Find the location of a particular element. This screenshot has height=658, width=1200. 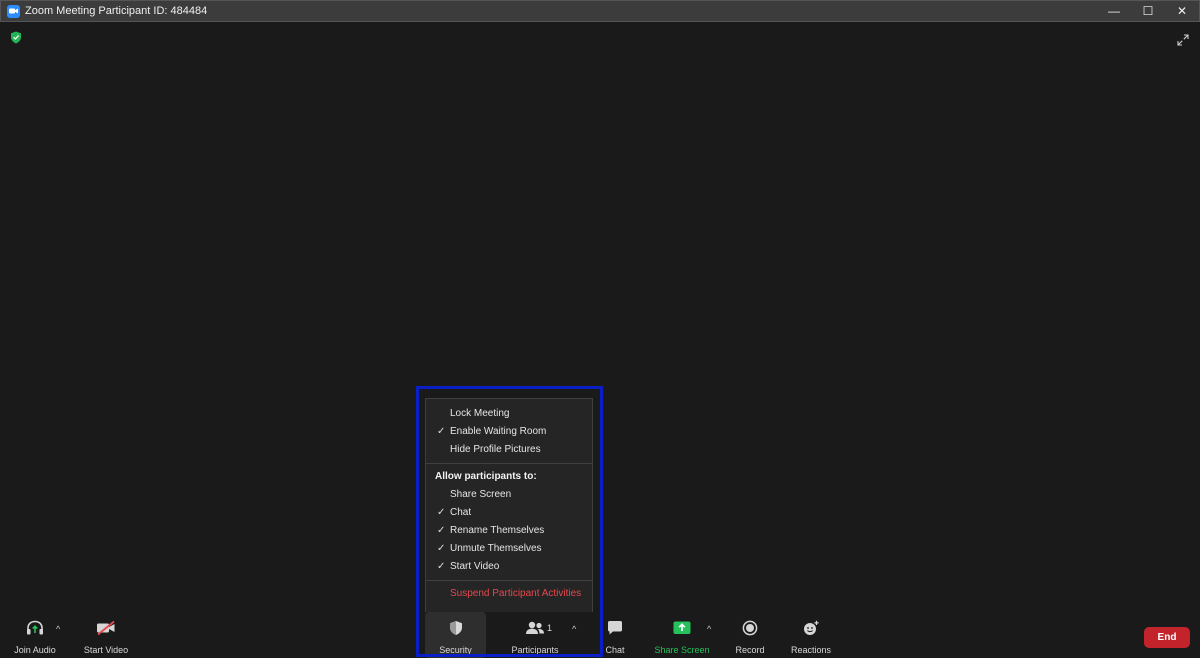

menu-item-start-video: ✓ Start Video is located at coordinates (509, 567).